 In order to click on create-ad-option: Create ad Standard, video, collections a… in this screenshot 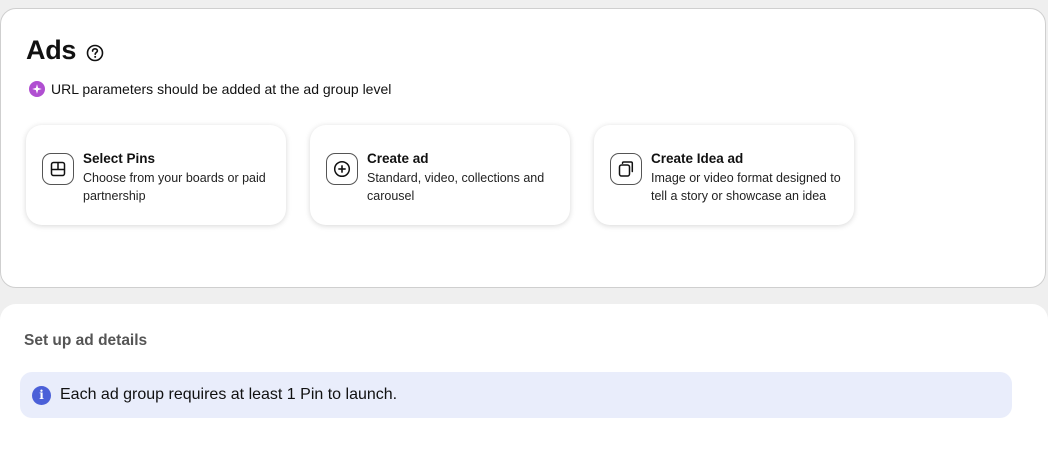, I will do `click(440, 175)`.